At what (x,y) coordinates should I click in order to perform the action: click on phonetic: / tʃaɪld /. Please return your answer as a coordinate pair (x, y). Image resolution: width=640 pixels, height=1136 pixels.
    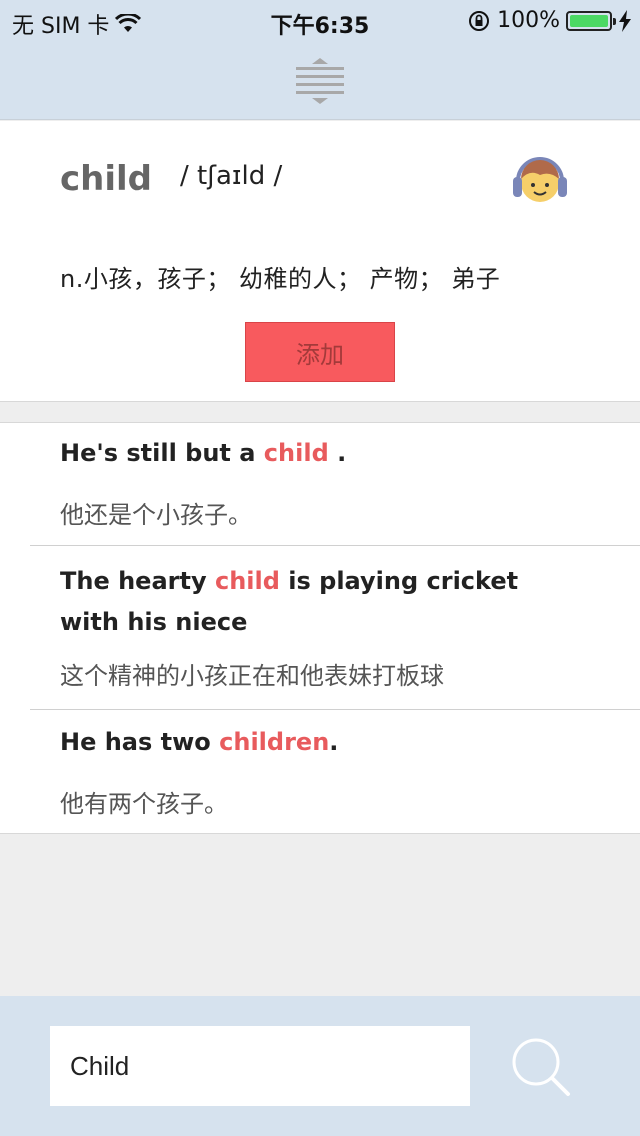
    Looking at the image, I should click on (231, 176).